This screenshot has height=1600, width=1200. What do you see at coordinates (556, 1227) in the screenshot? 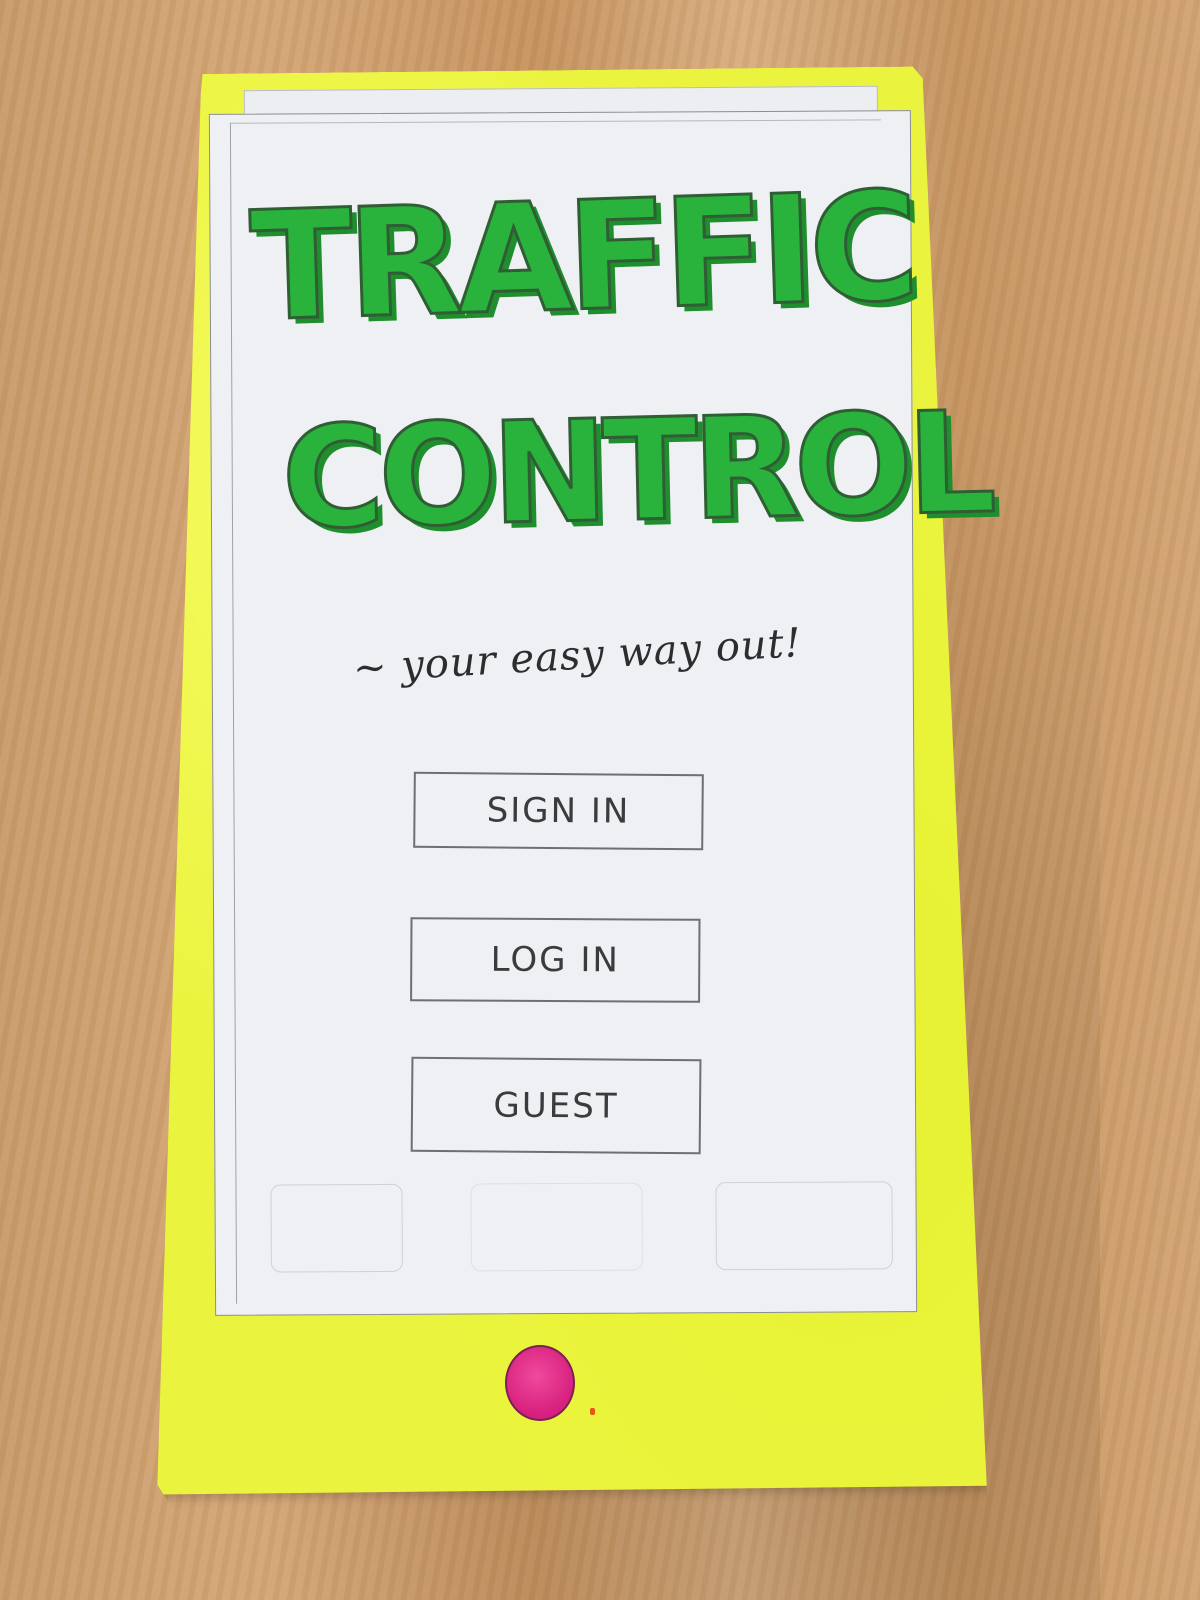
I see `faint-nav-tab-middle` at bounding box center [556, 1227].